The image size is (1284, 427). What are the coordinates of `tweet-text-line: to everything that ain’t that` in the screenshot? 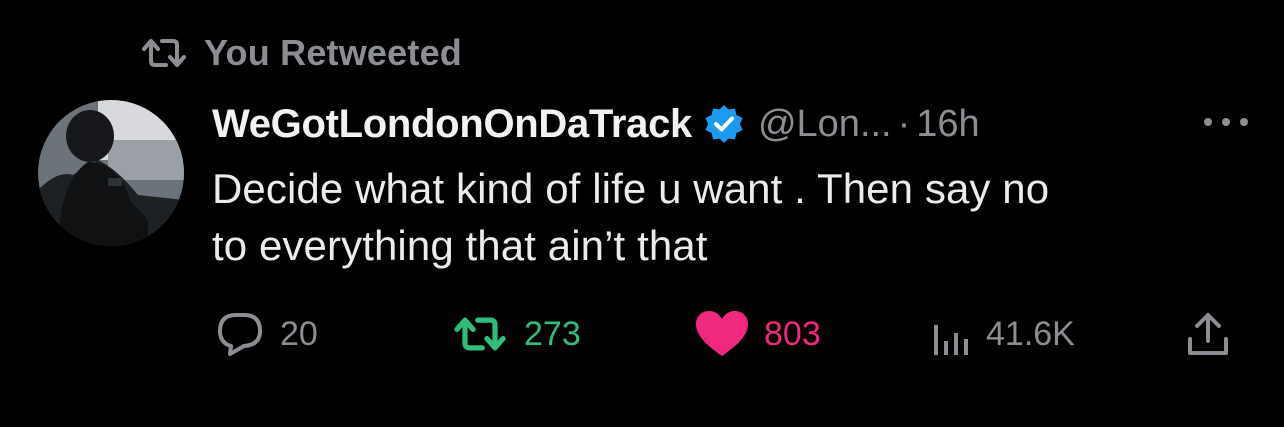 It's located at (460, 245).